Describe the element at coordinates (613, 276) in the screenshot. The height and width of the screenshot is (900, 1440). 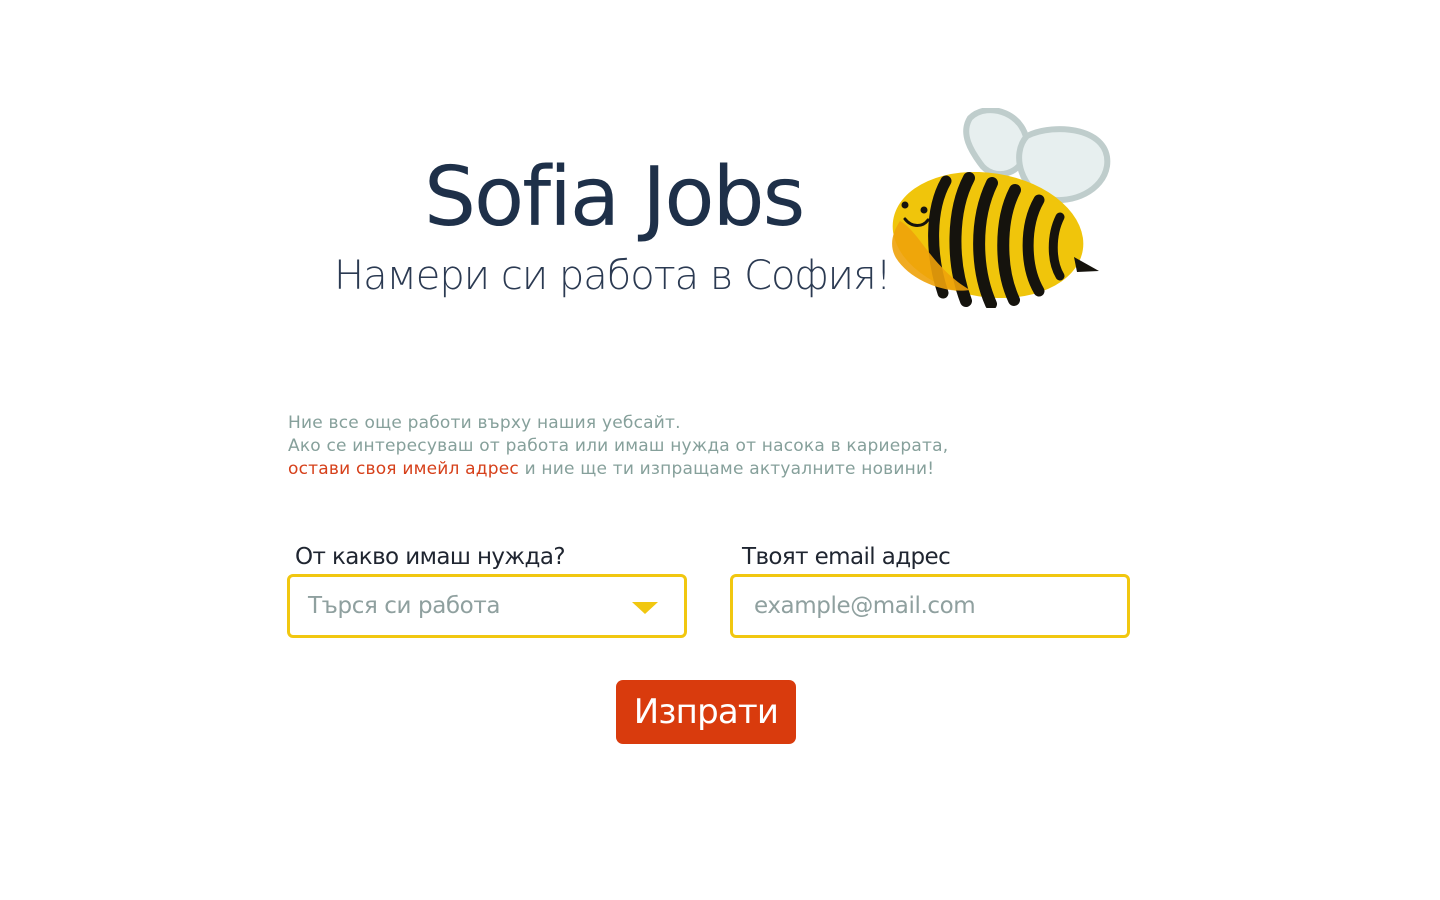
I see `site-subtitle: Намери си работа в София!` at that location.